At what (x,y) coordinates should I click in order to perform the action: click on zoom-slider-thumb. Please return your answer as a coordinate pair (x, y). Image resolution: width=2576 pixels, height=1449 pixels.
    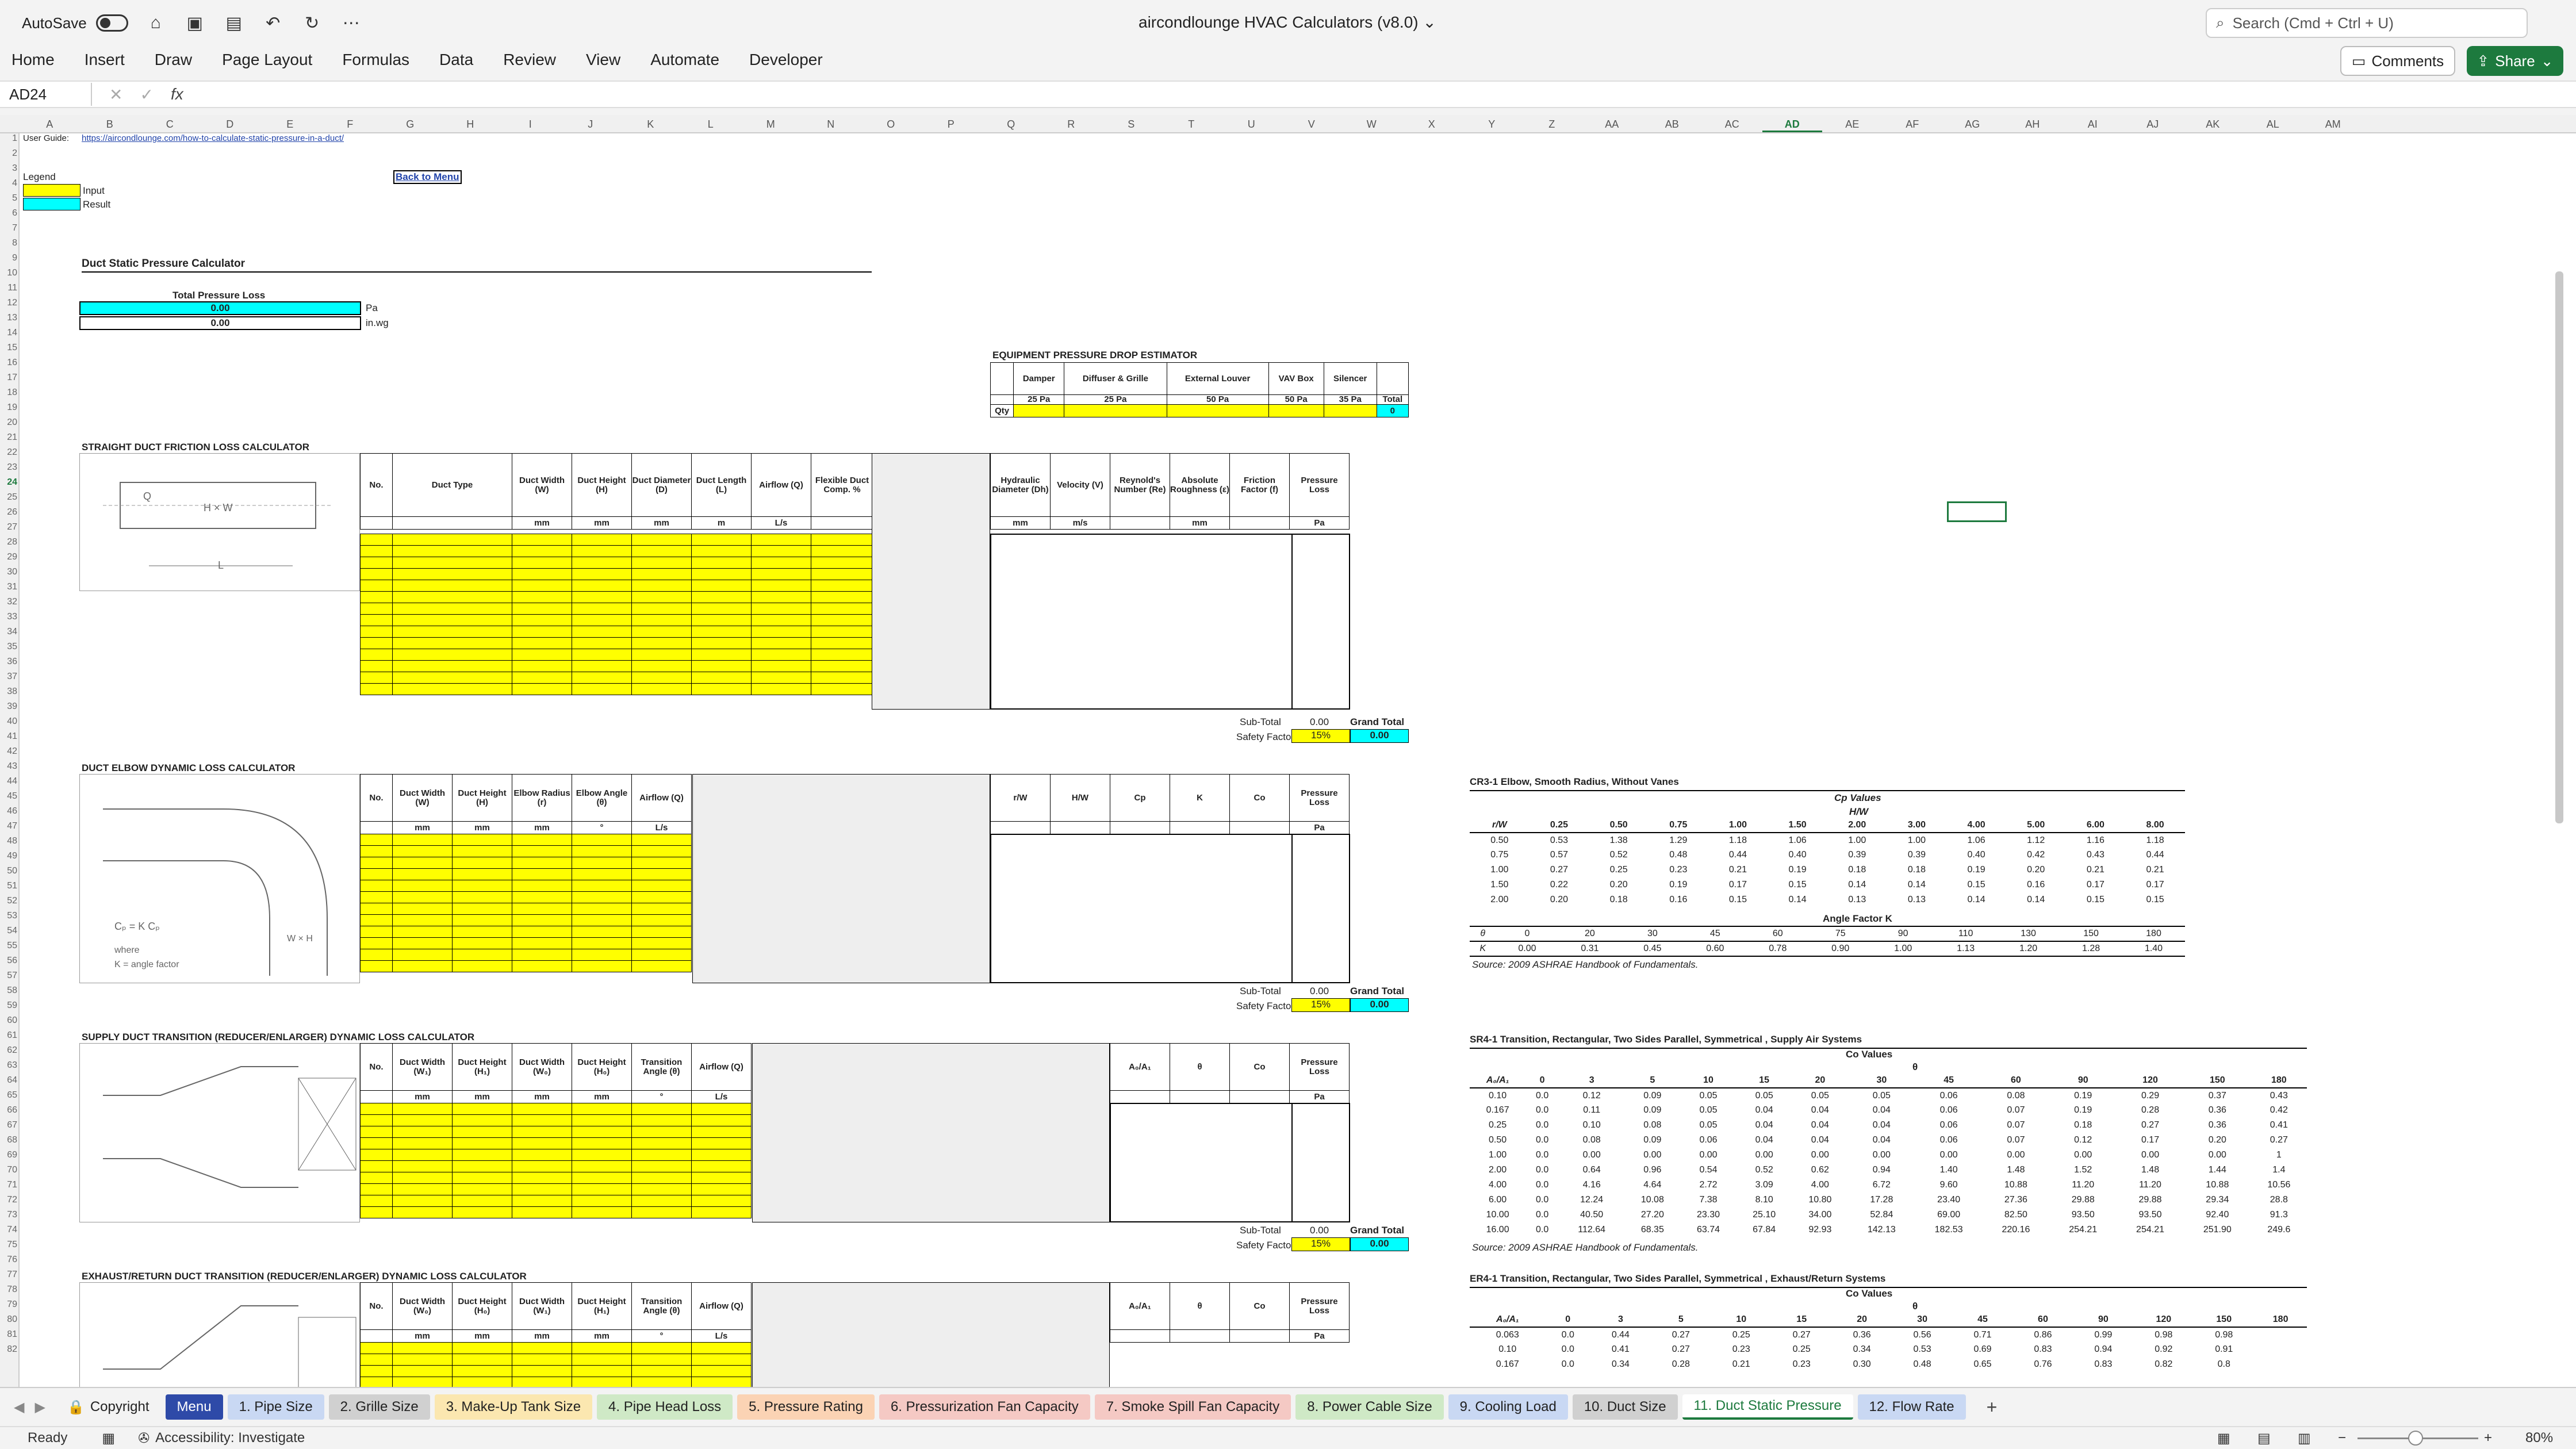
    Looking at the image, I should click on (2415, 1438).